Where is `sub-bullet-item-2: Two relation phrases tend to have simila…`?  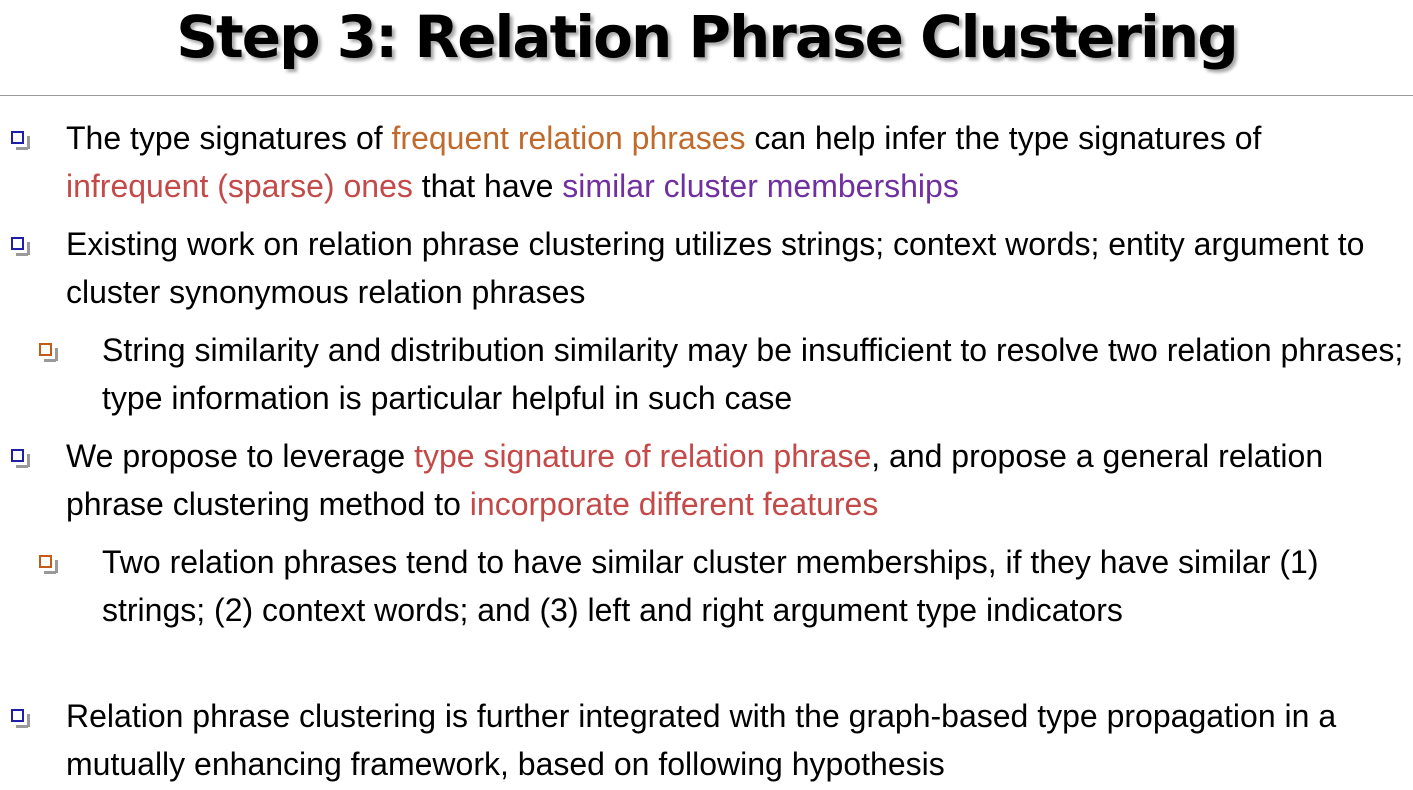 sub-bullet-item-2: Two relation phrases tend to have simila… is located at coordinates (754, 586).